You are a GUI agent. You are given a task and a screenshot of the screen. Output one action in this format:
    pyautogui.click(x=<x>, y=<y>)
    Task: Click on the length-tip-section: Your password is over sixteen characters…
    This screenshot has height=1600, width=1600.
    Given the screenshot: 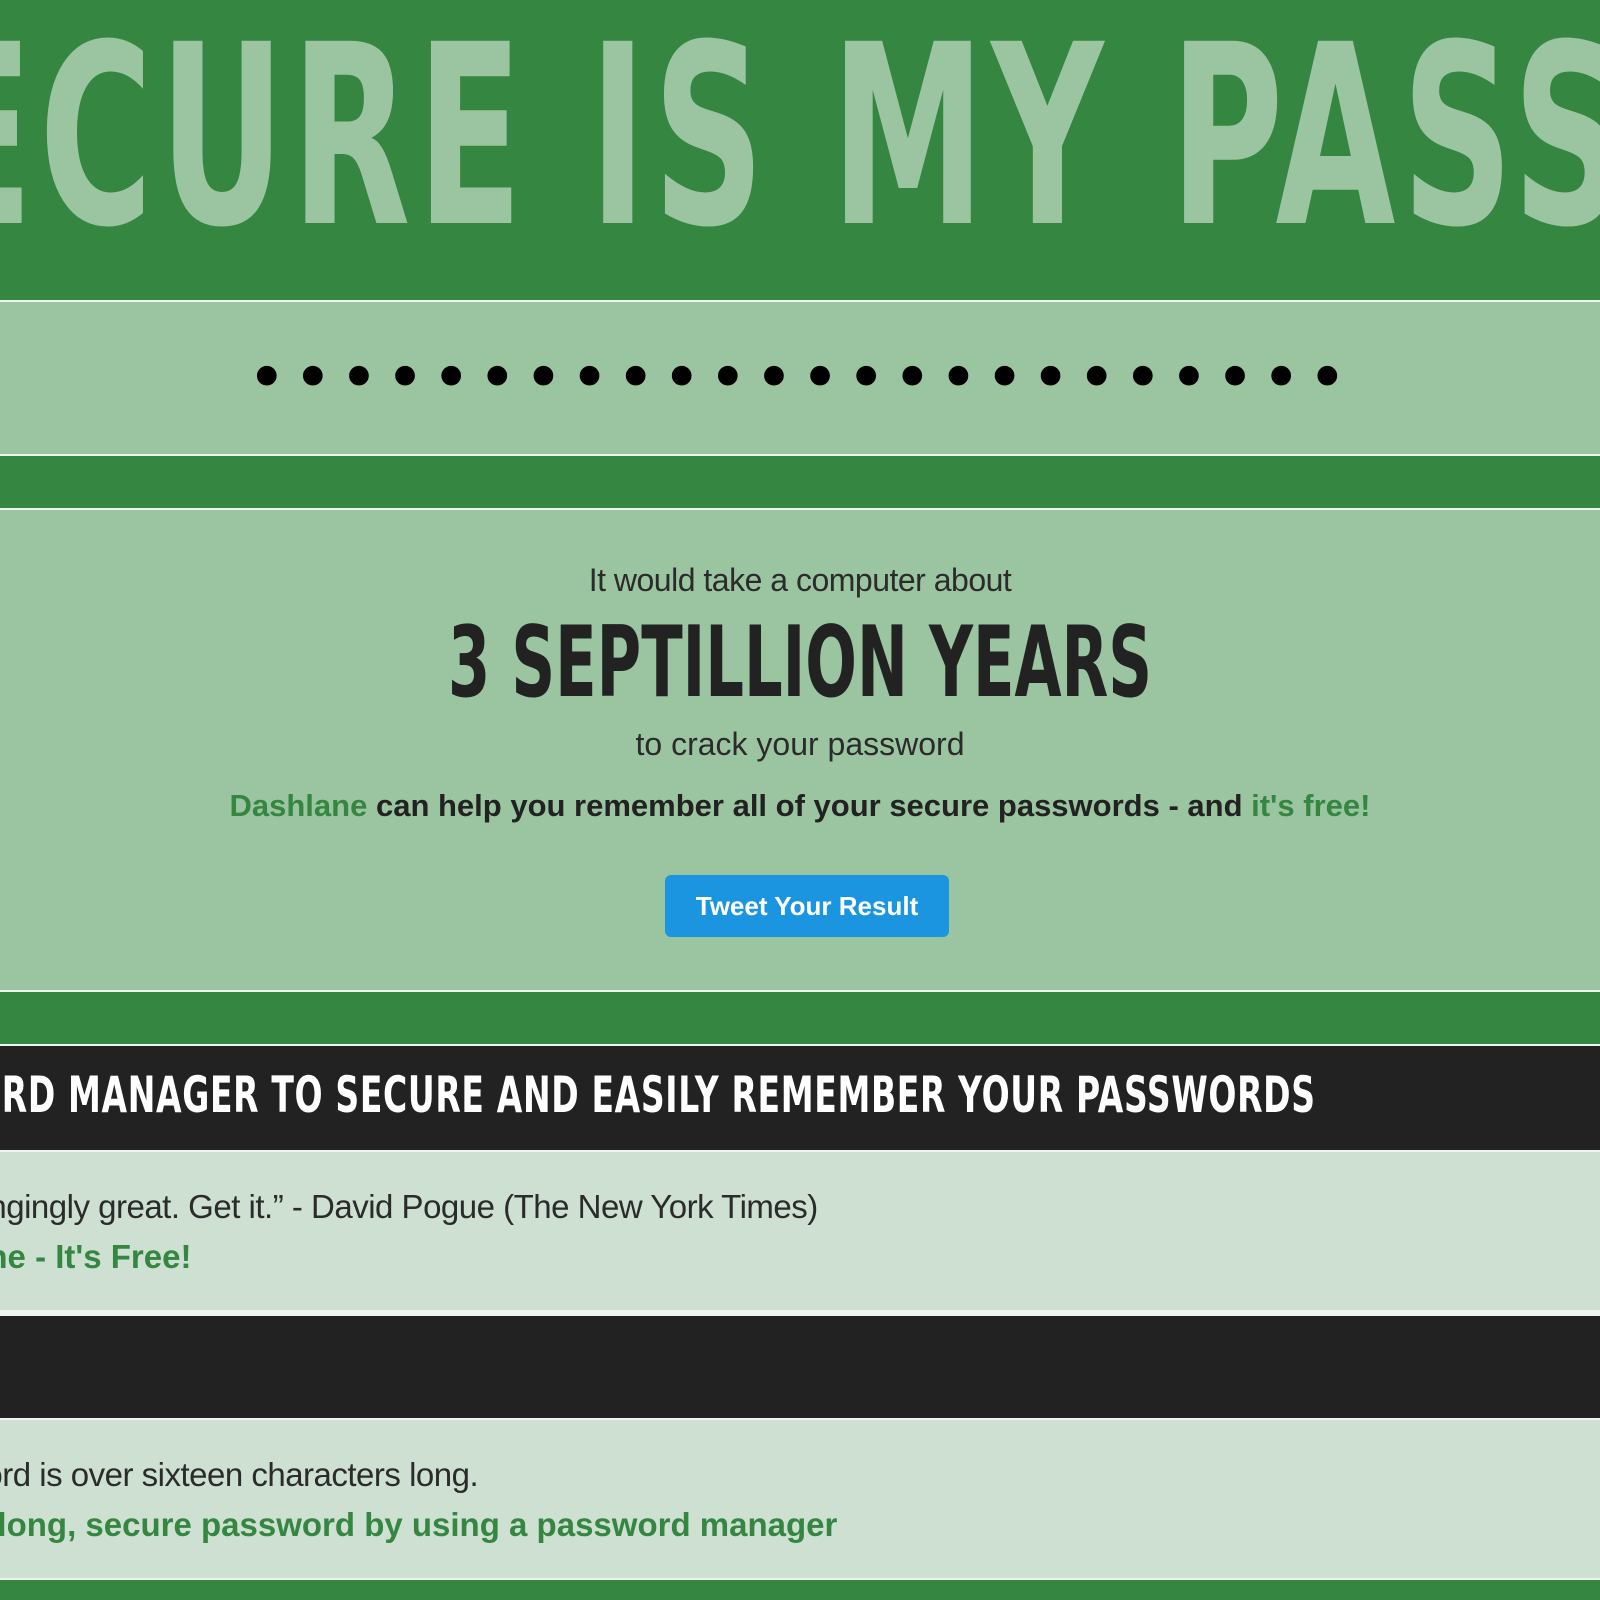 What is the action you would take?
    pyautogui.click(x=800, y=1499)
    